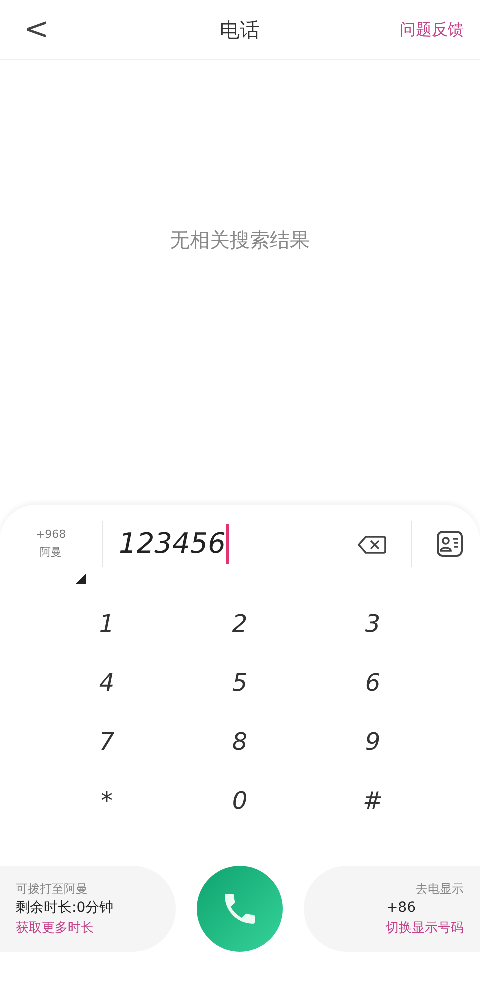 The height and width of the screenshot is (990, 480). I want to click on dial-key: *, so click(107, 801).